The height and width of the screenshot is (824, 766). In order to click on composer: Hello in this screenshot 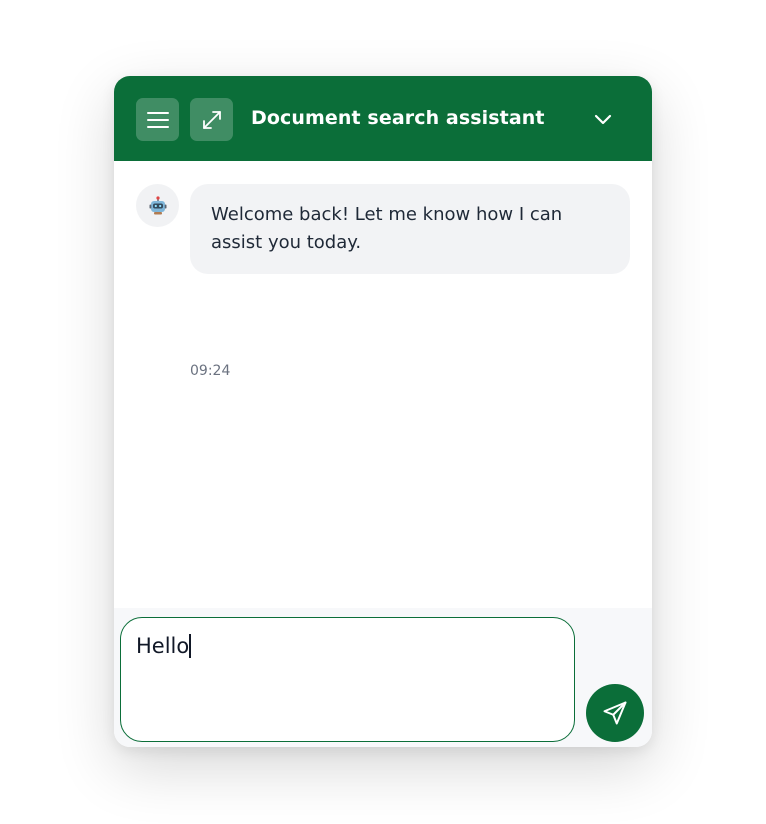, I will do `click(383, 677)`.